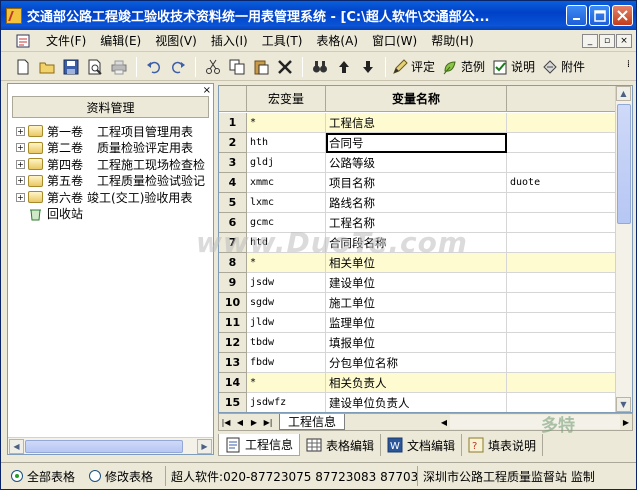 The height and width of the screenshot is (490, 637). What do you see at coordinates (259, 445) in the screenshot?
I see `tab-project-info: 工程信息` at bounding box center [259, 445].